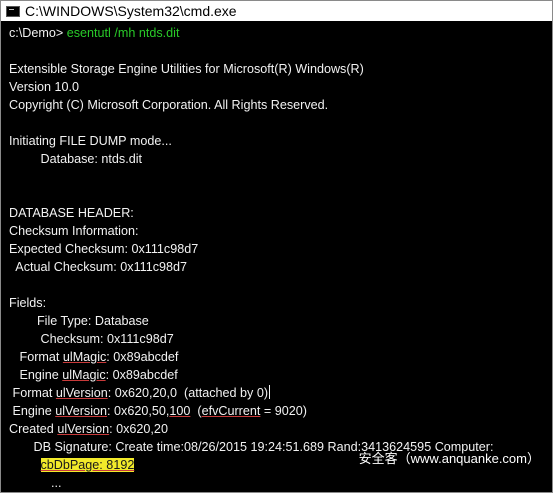  I want to click on format-version-value: : 0x620,20,0 (attached by 0), so click(188, 393).